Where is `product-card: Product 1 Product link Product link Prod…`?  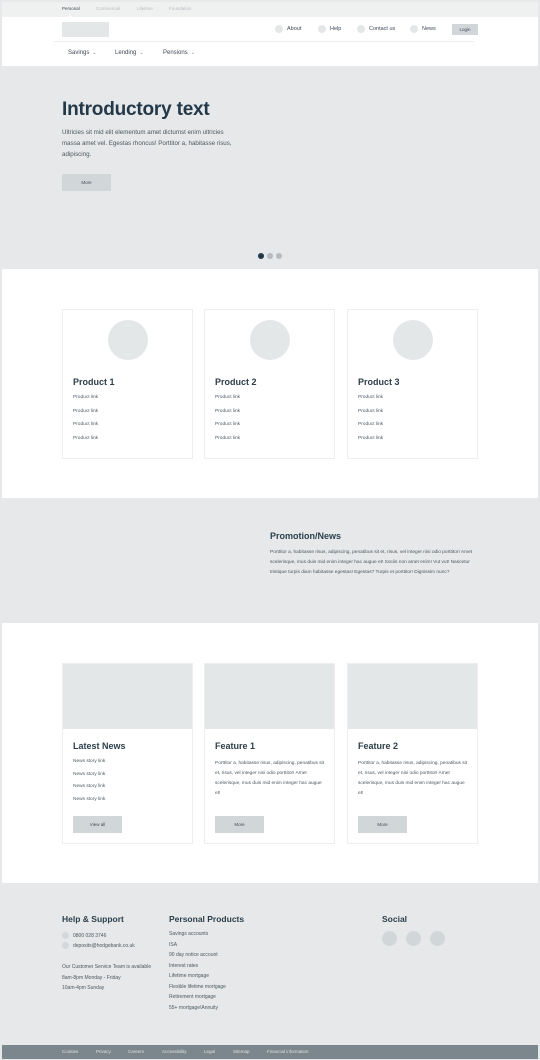 product-card: Product 1 Product link Product link Prod… is located at coordinates (127, 384).